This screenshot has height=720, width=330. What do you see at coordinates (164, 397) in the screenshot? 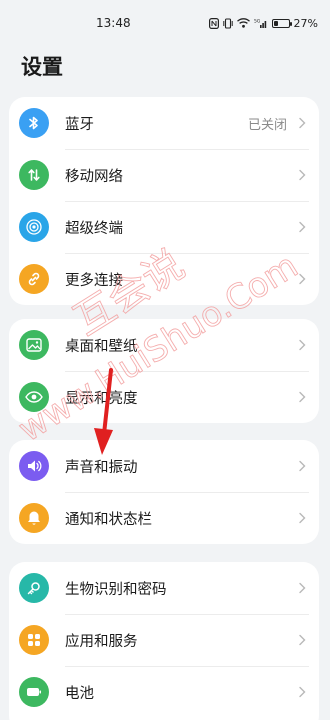
I see `settings-item-display-brightness: 显示和亮度` at bounding box center [164, 397].